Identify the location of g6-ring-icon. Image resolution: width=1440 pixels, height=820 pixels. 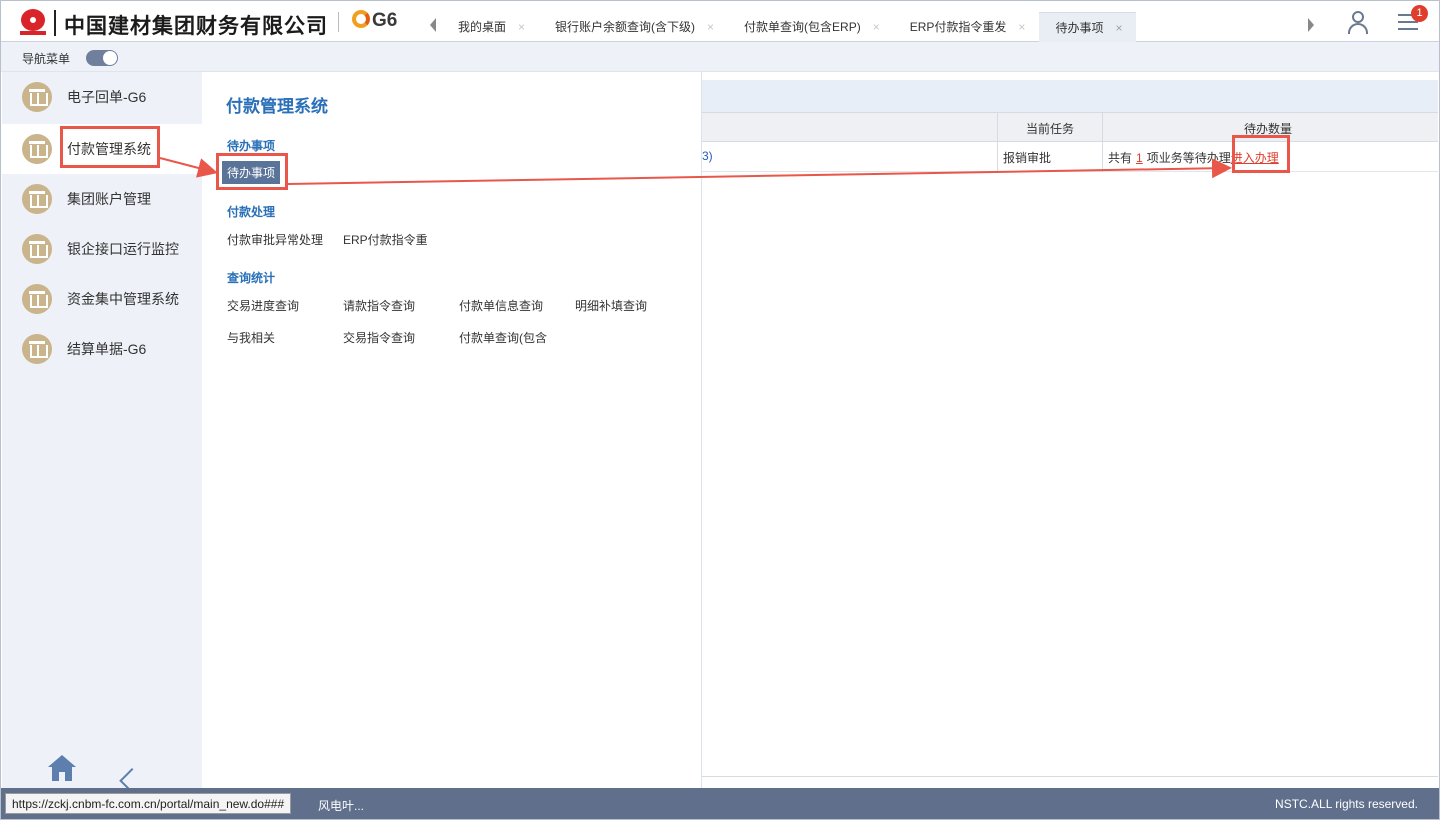
(361, 19).